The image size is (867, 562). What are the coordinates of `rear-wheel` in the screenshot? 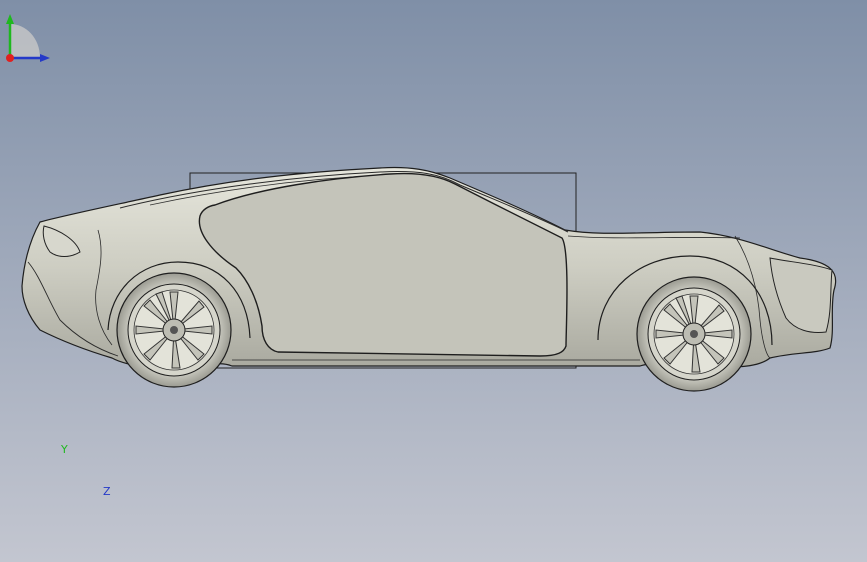 It's located at (174, 330).